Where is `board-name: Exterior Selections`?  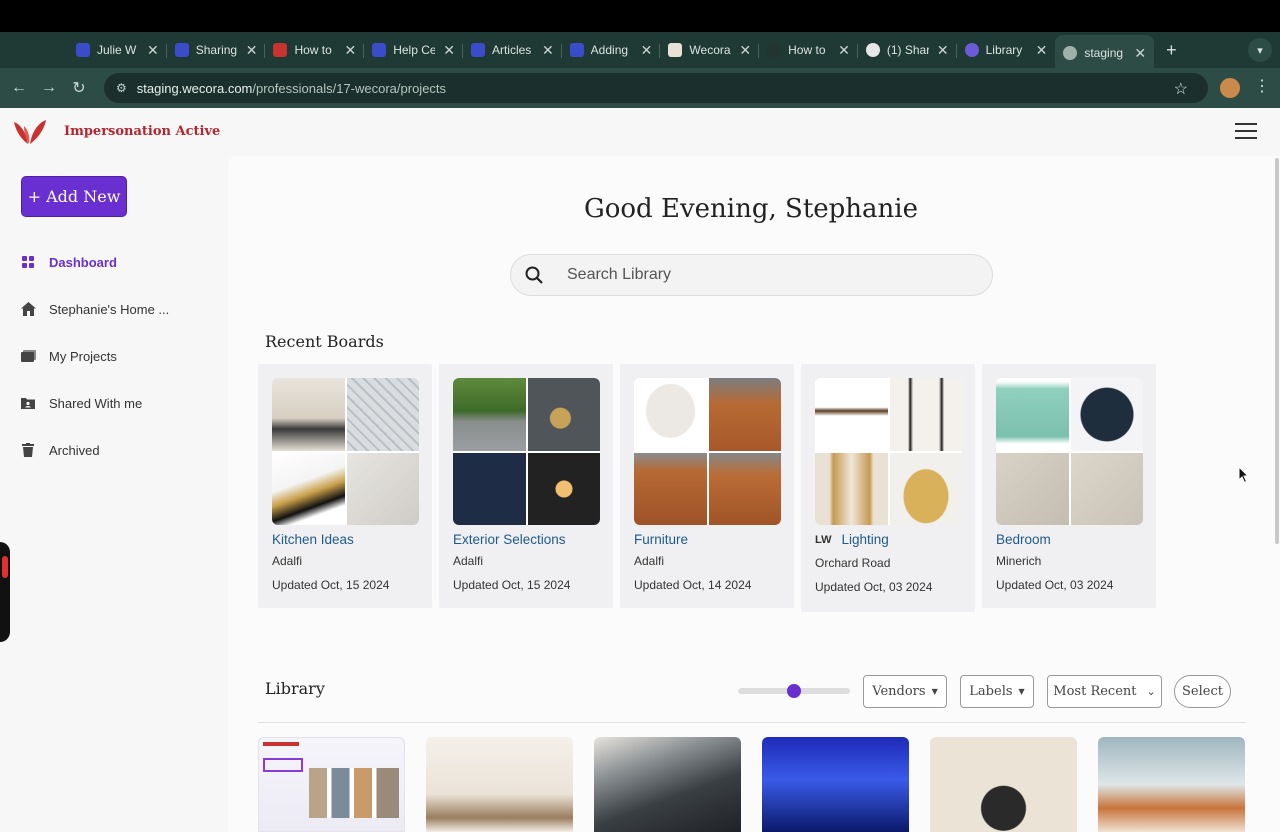 board-name: Exterior Selections is located at coordinates (509, 539).